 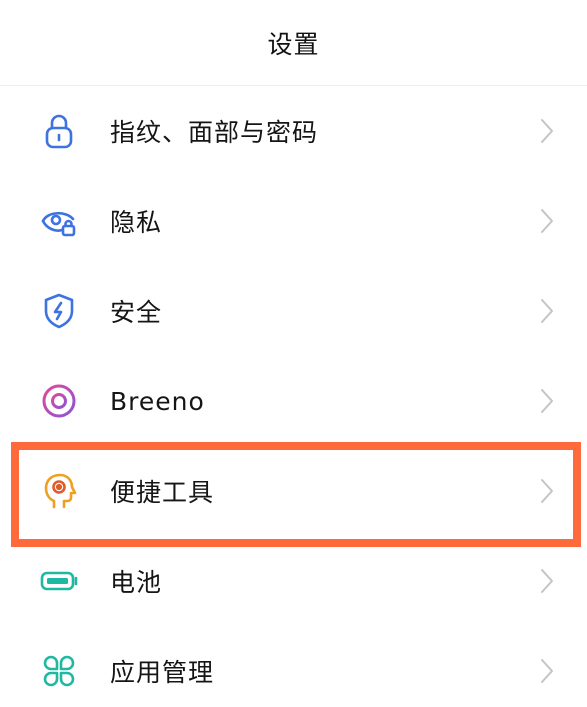 What do you see at coordinates (293, 666) in the screenshot?
I see `settings-item-app-management: 应用管理` at bounding box center [293, 666].